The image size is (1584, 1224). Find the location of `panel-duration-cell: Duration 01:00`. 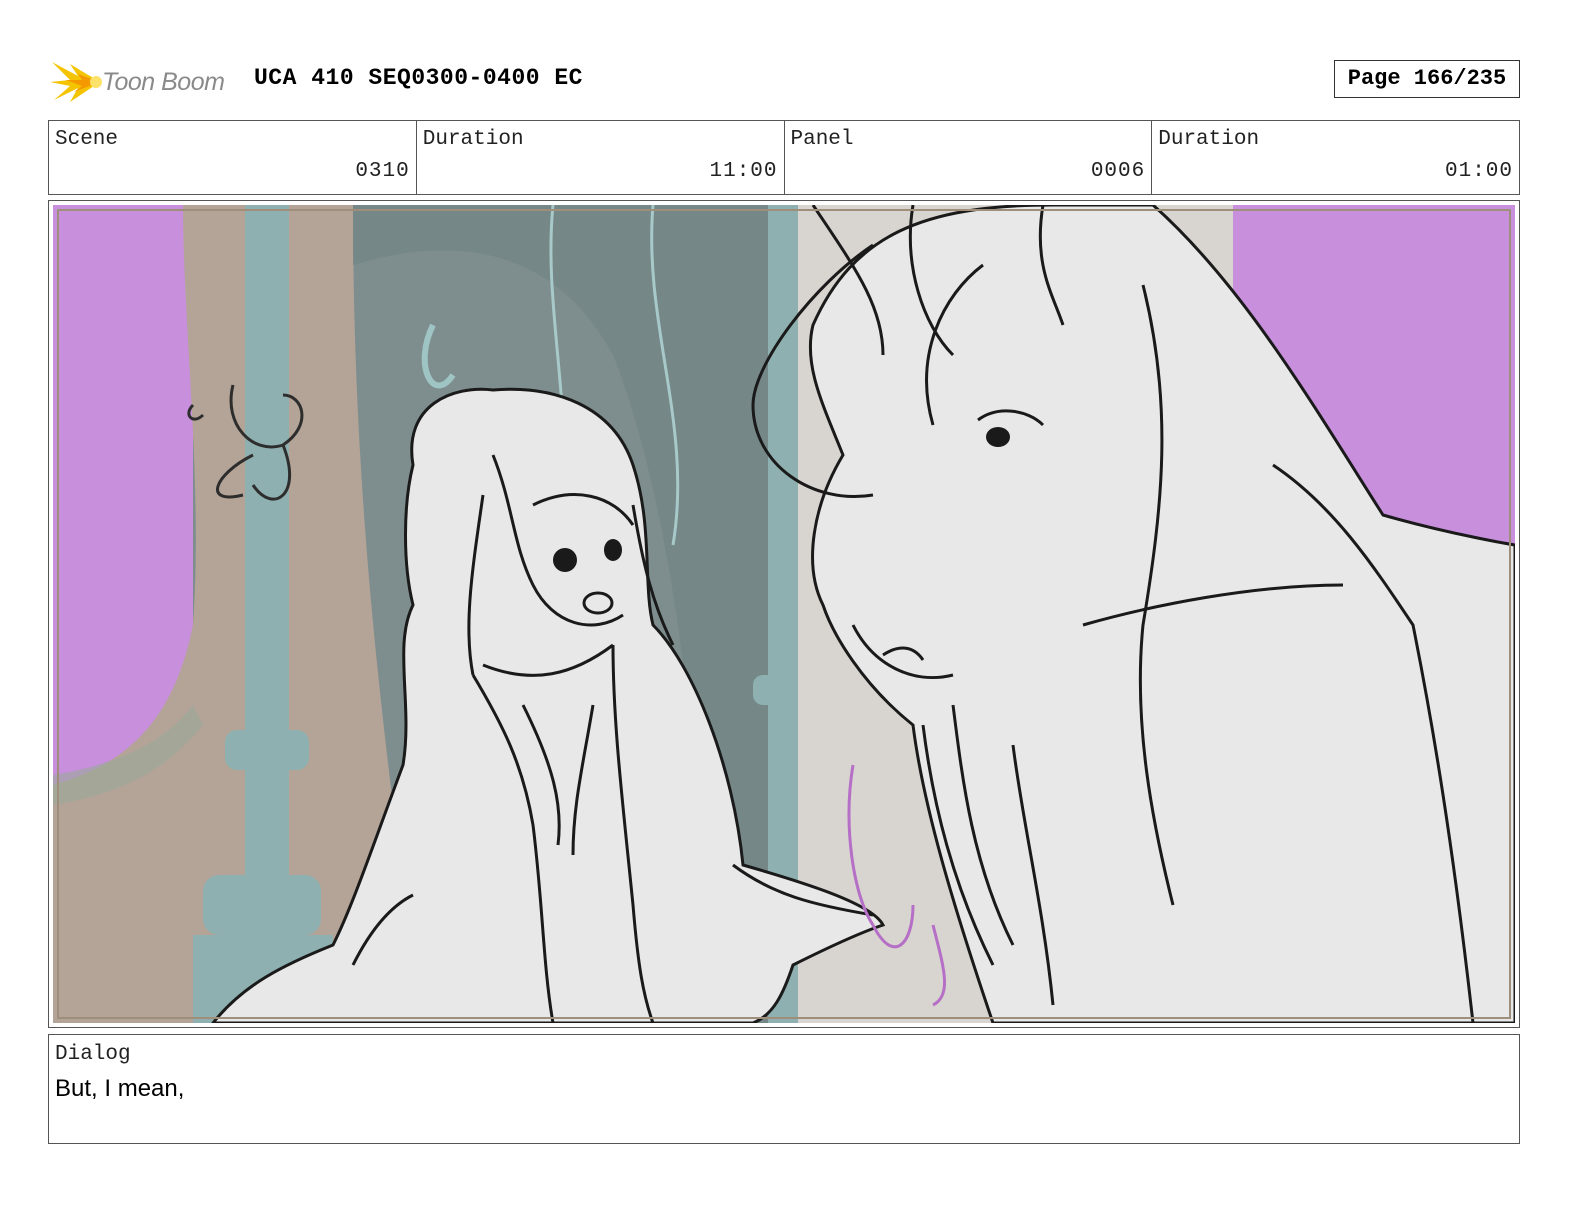

panel-duration-cell: Duration 01:00 is located at coordinates (1335, 157).